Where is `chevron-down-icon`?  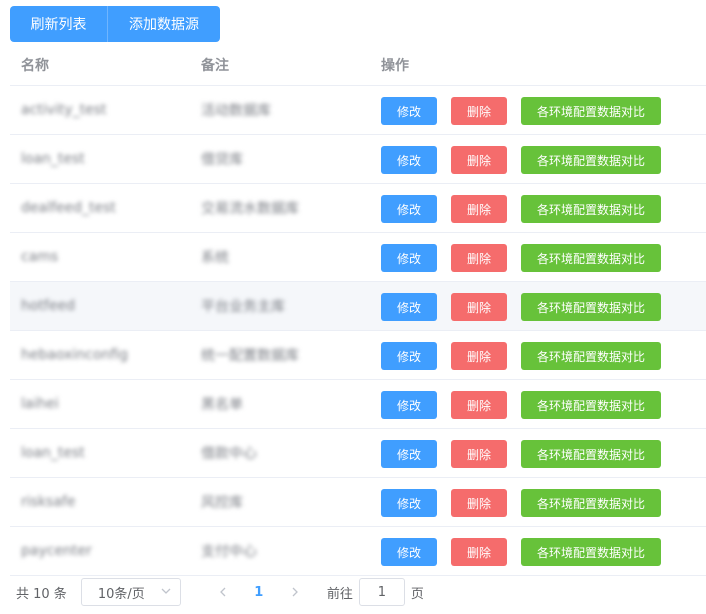
chevron-down-icon is located at coordinates (166, 591).